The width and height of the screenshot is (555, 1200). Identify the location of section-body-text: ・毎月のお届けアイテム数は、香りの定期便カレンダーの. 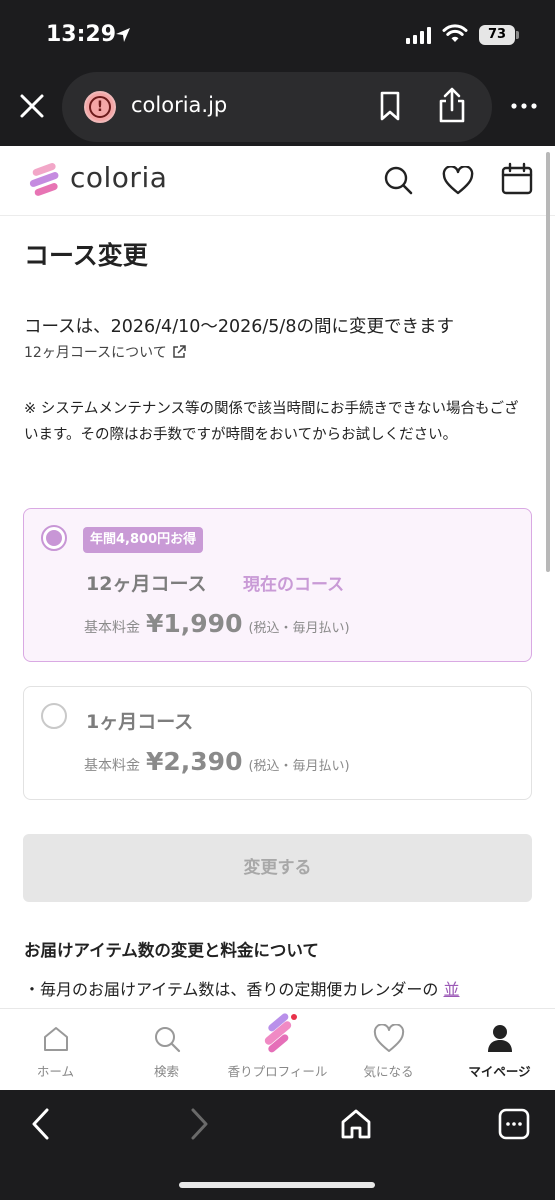
(231, 989).